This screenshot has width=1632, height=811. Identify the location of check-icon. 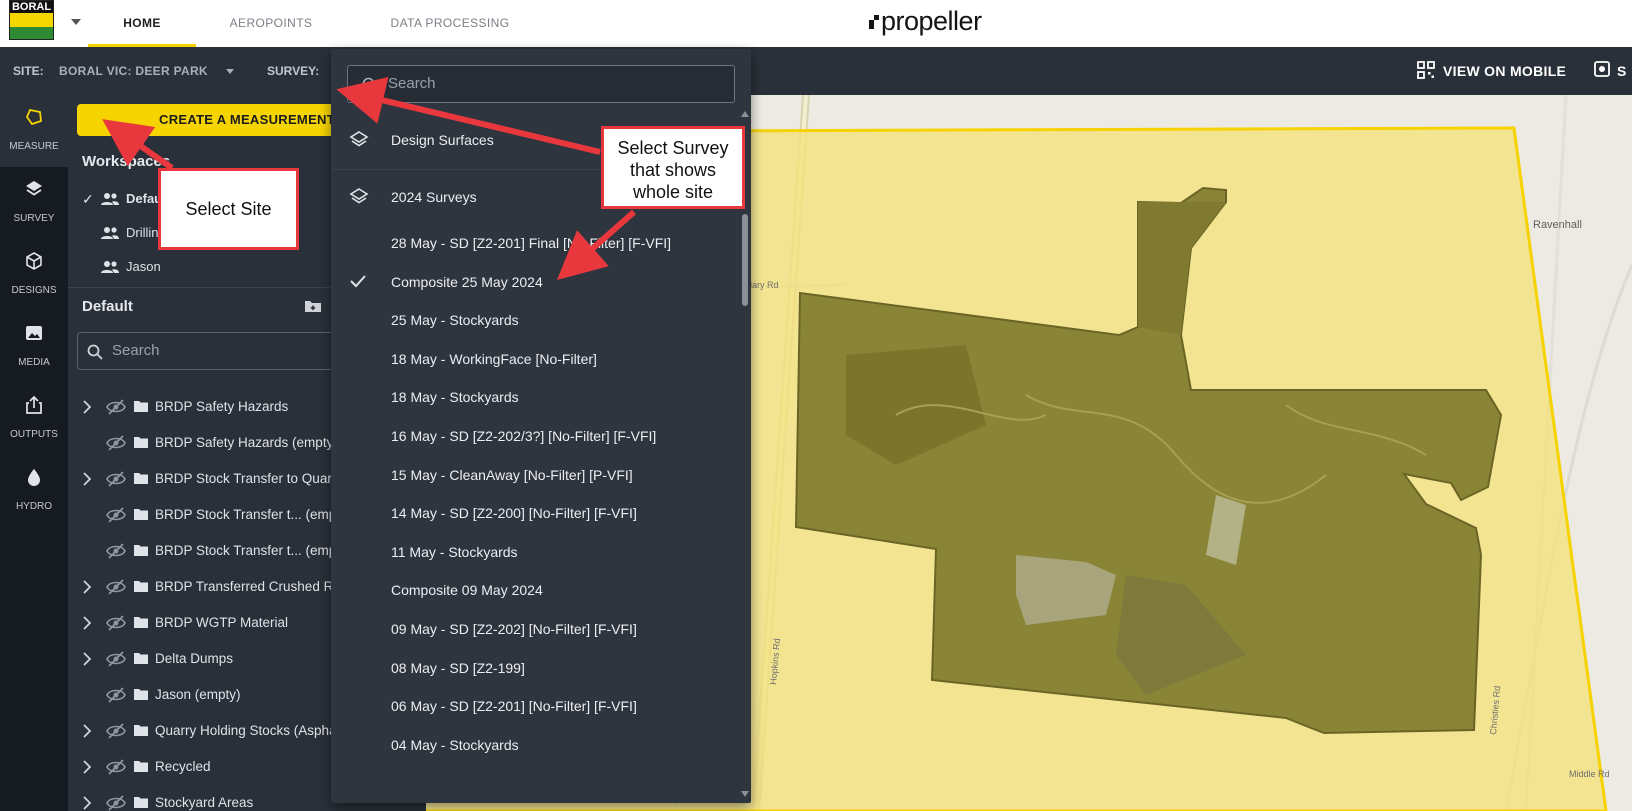
(358, 281).